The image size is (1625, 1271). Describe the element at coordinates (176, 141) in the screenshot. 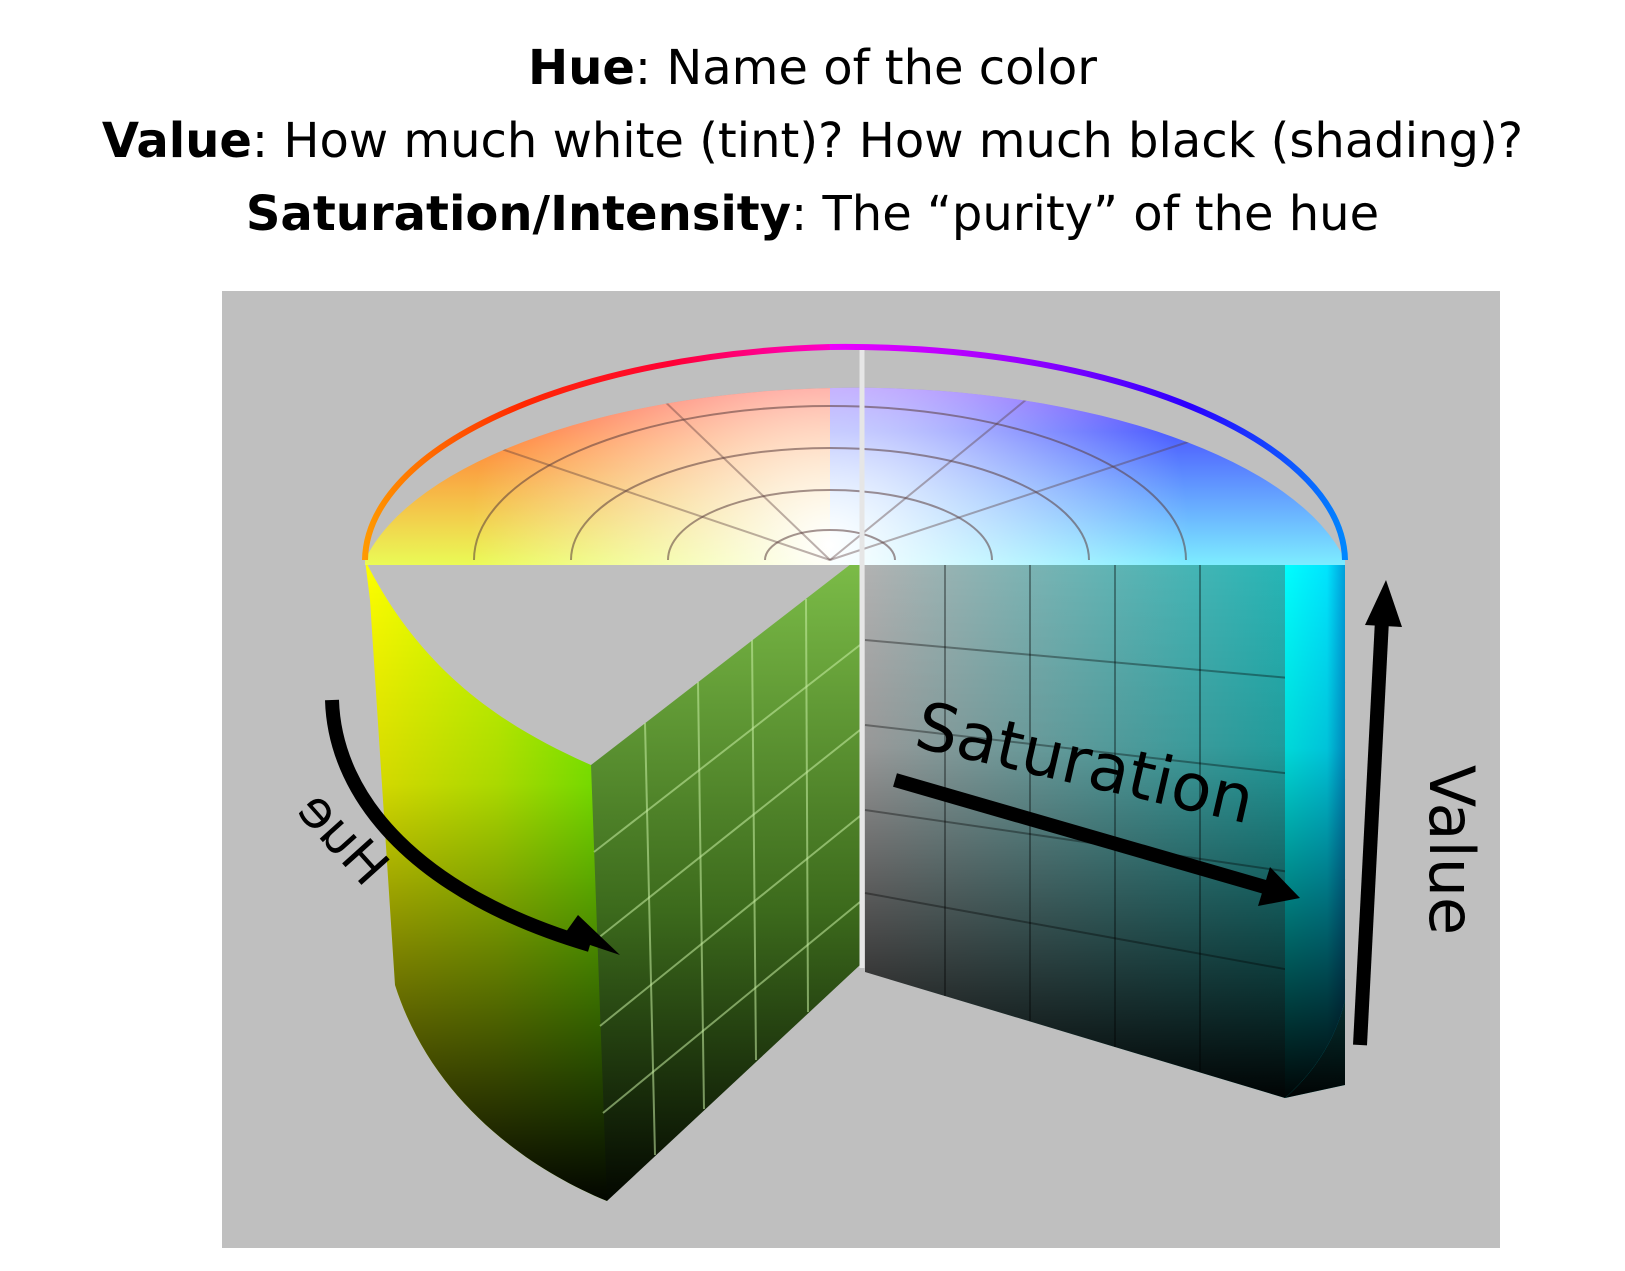

I see `value-term: Value` at that location.